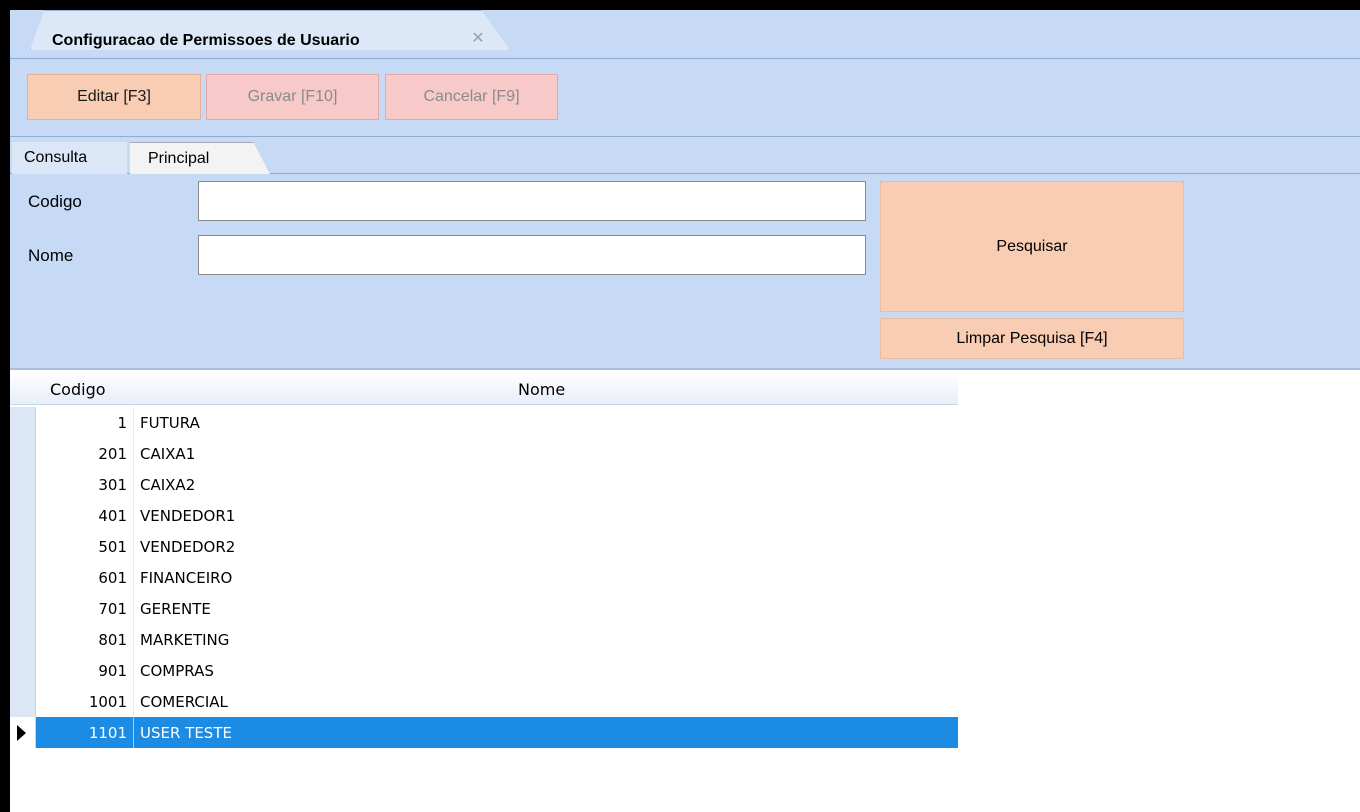 The width and height of the screenshot is (1360, 812). Describe the element at coordinates (188, 515) in the screenshot. I see `row-nome: VENDEDOR1` at that location.